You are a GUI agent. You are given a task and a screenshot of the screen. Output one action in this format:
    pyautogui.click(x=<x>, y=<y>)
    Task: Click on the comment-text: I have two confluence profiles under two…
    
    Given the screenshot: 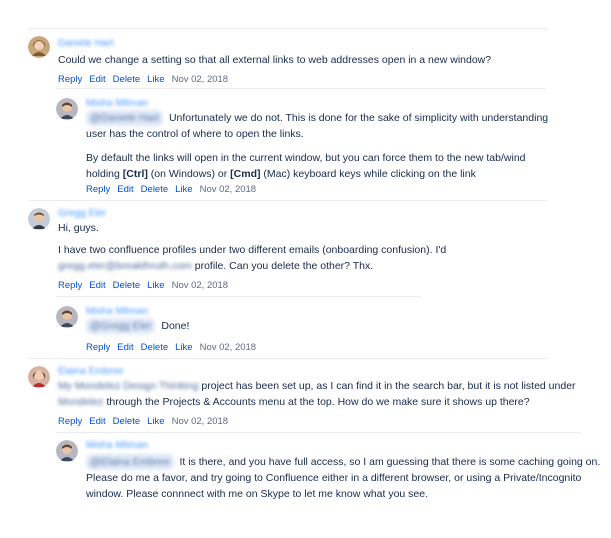 What is the action you would take?
    pyautogui.click(x=252, y=250)
    